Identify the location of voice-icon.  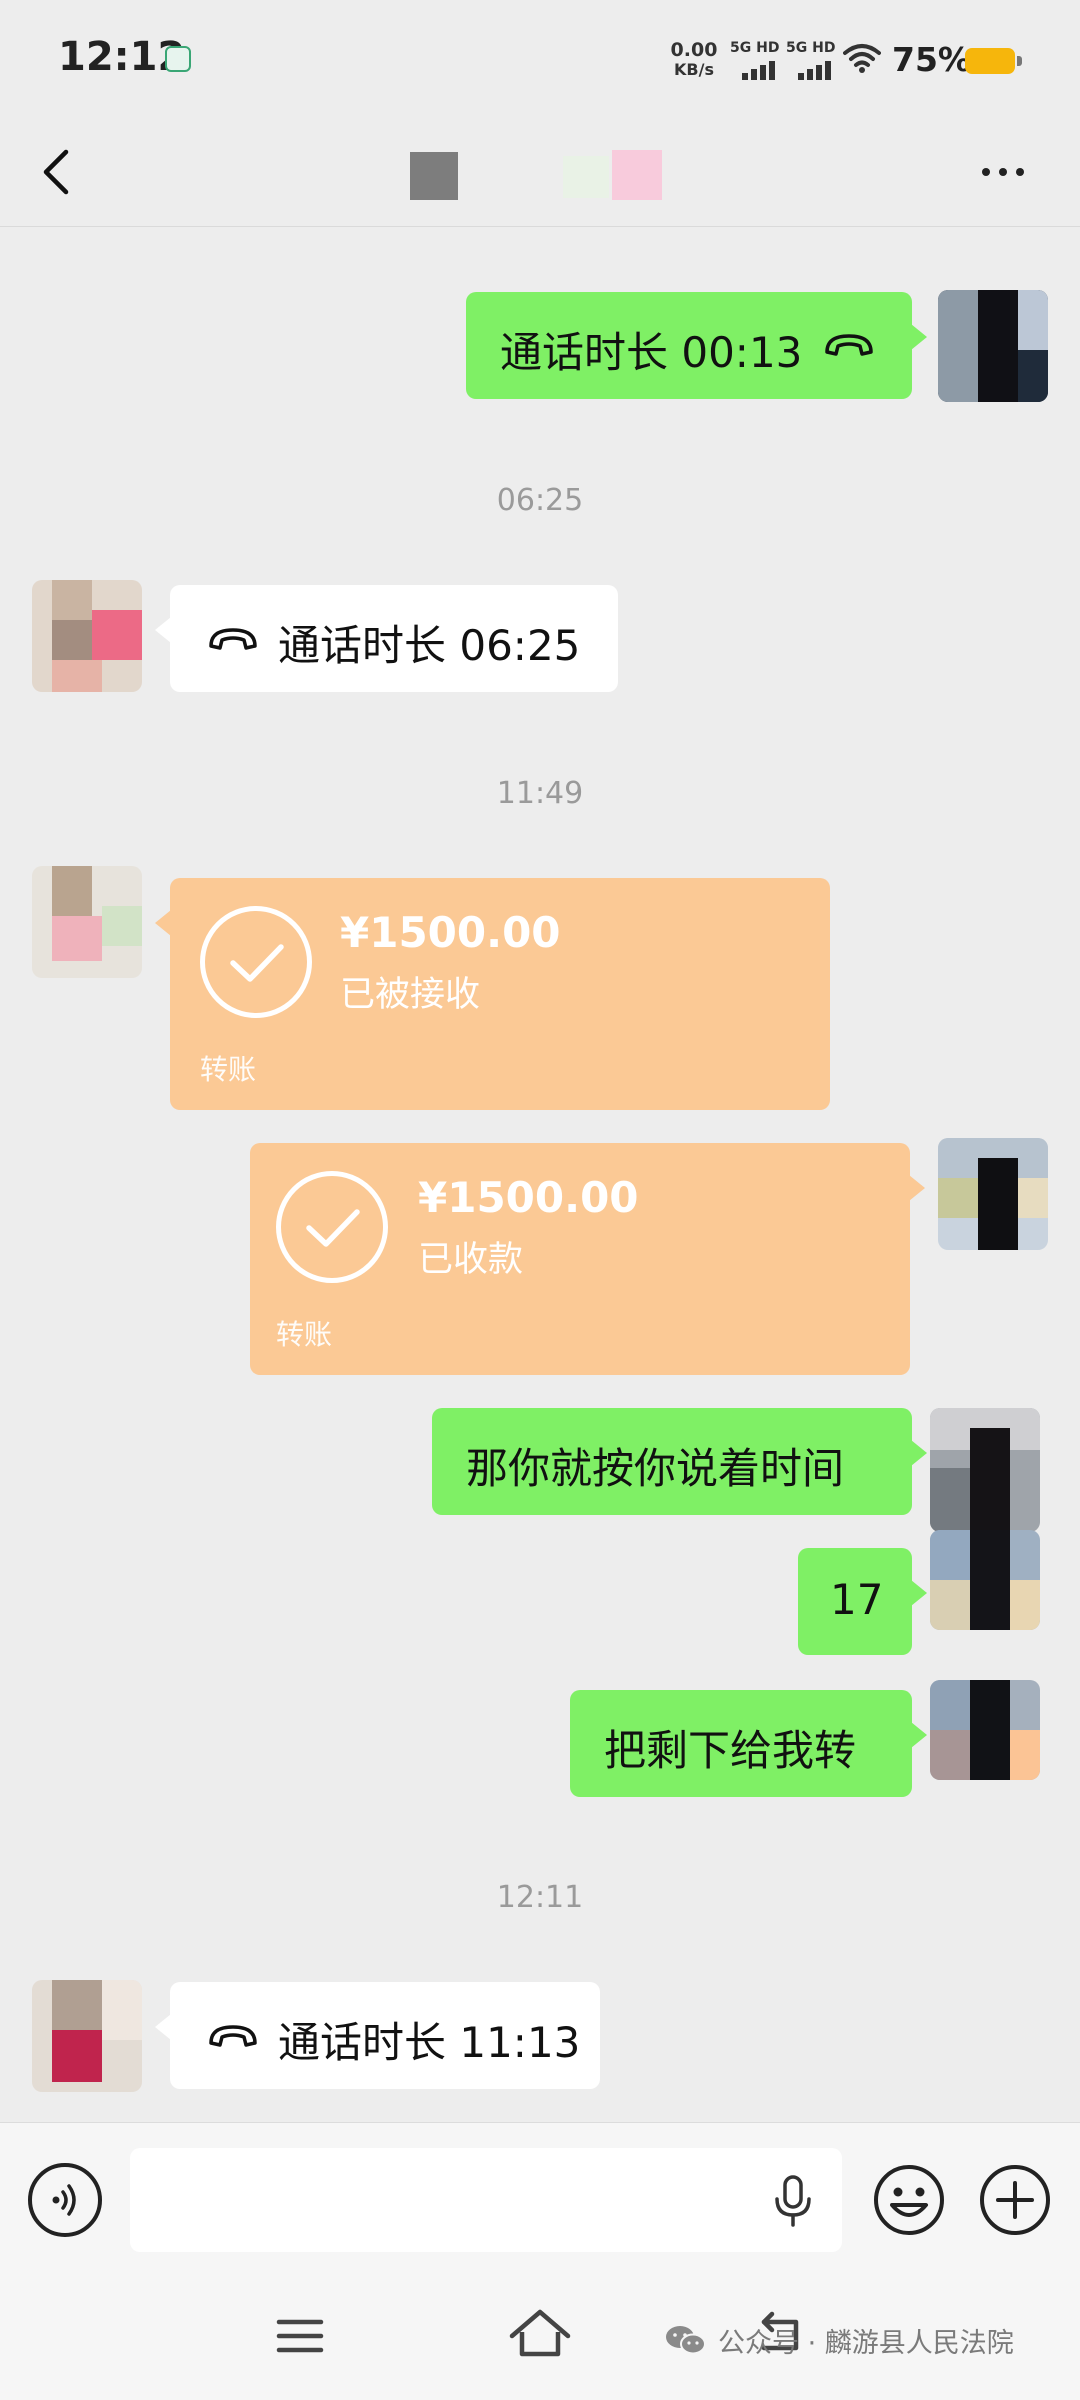
(64, 2200).